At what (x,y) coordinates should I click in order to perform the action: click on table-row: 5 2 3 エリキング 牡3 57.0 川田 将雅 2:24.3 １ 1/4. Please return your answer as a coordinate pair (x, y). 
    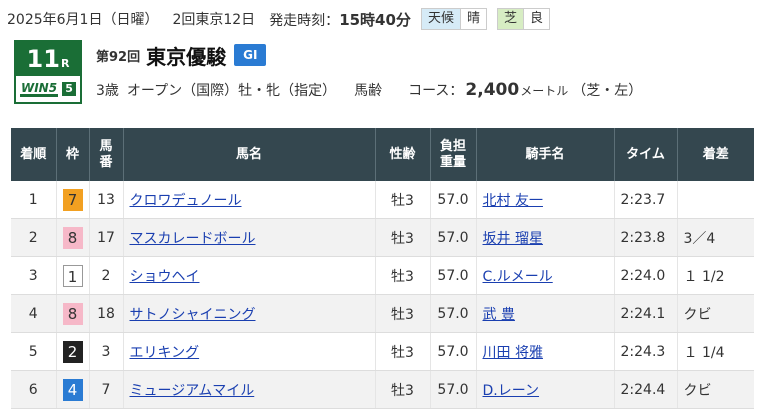
    Looking at the image, I should click on (382, 351).